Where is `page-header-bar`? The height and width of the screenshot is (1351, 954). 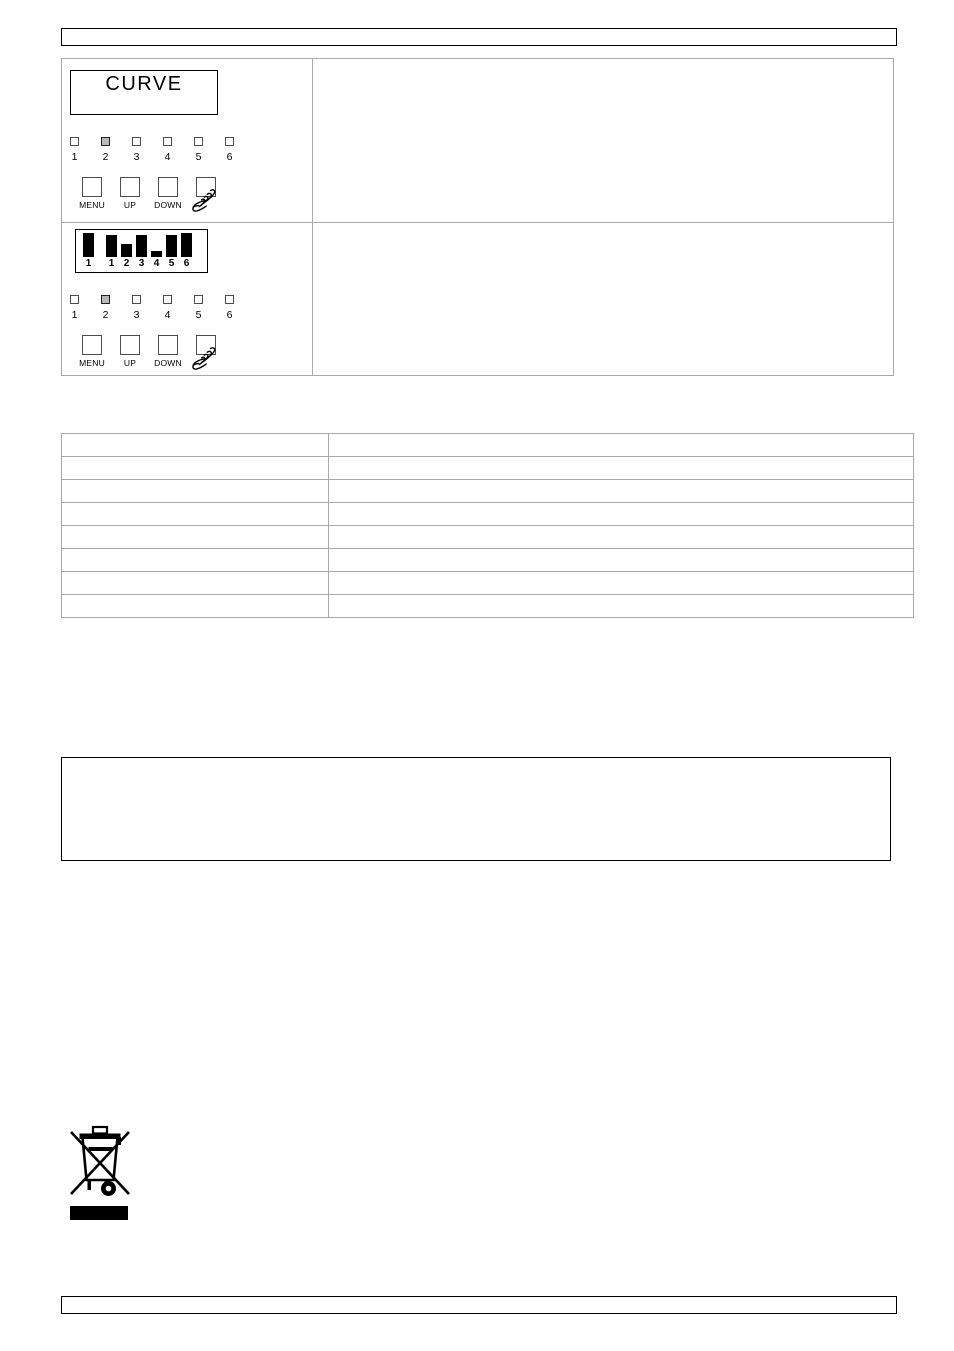
page-header-bar is located at coordinates (479, 37).